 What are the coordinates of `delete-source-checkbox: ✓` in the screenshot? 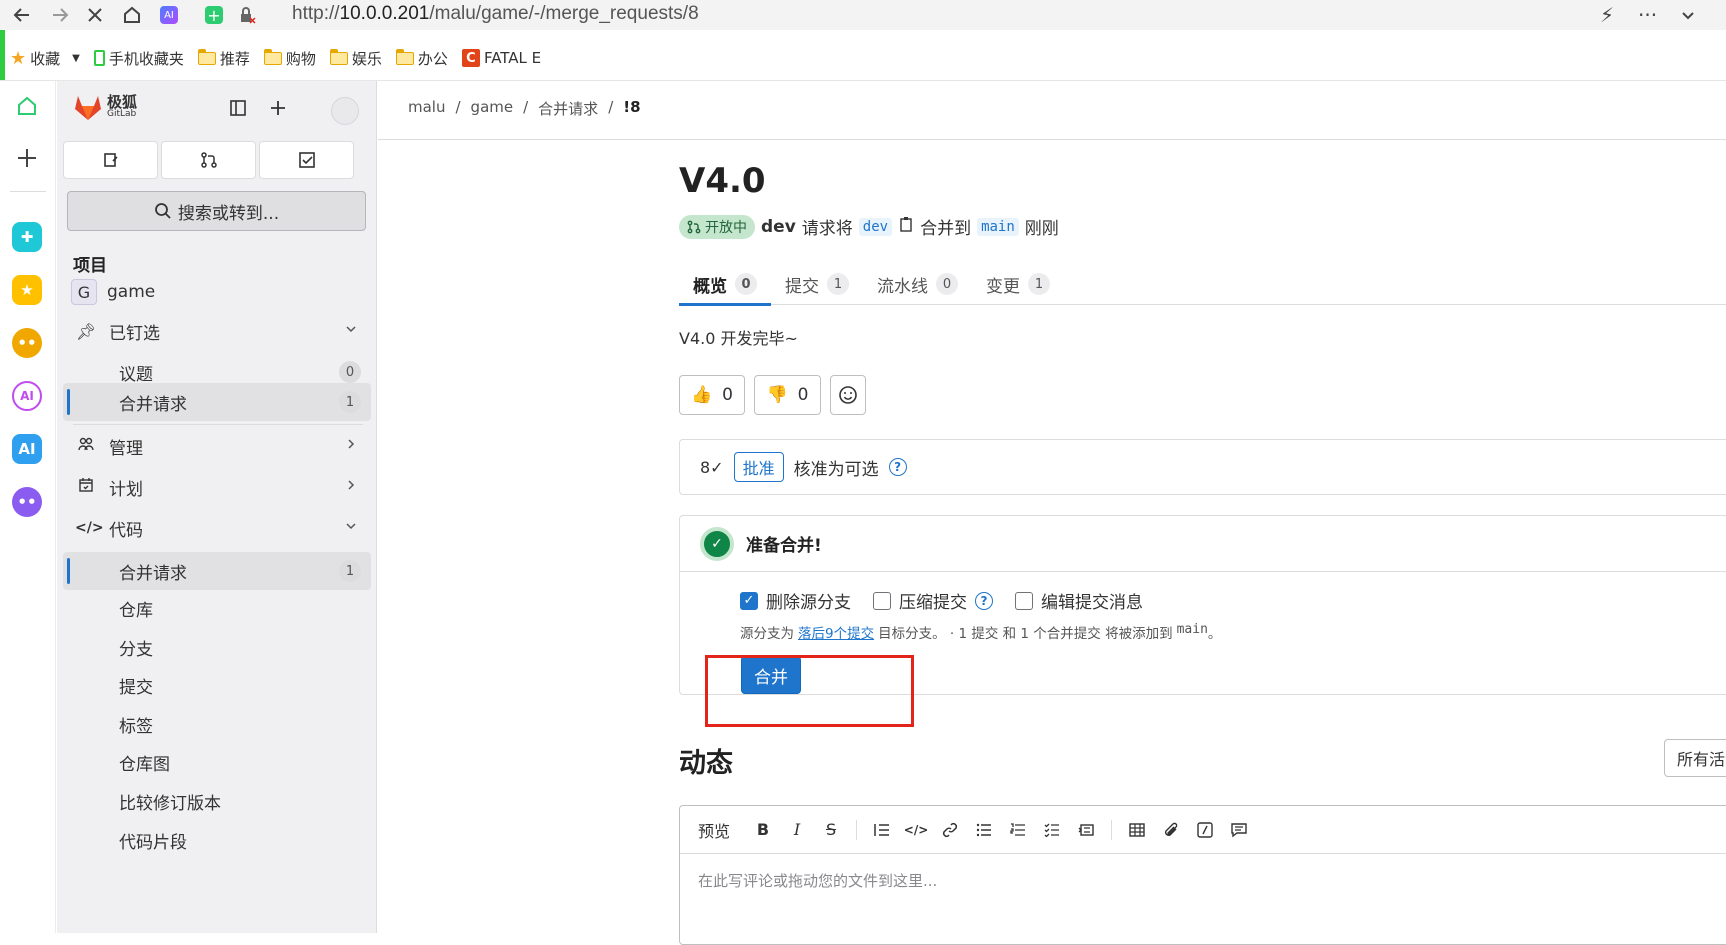 It's located at (749, 600).